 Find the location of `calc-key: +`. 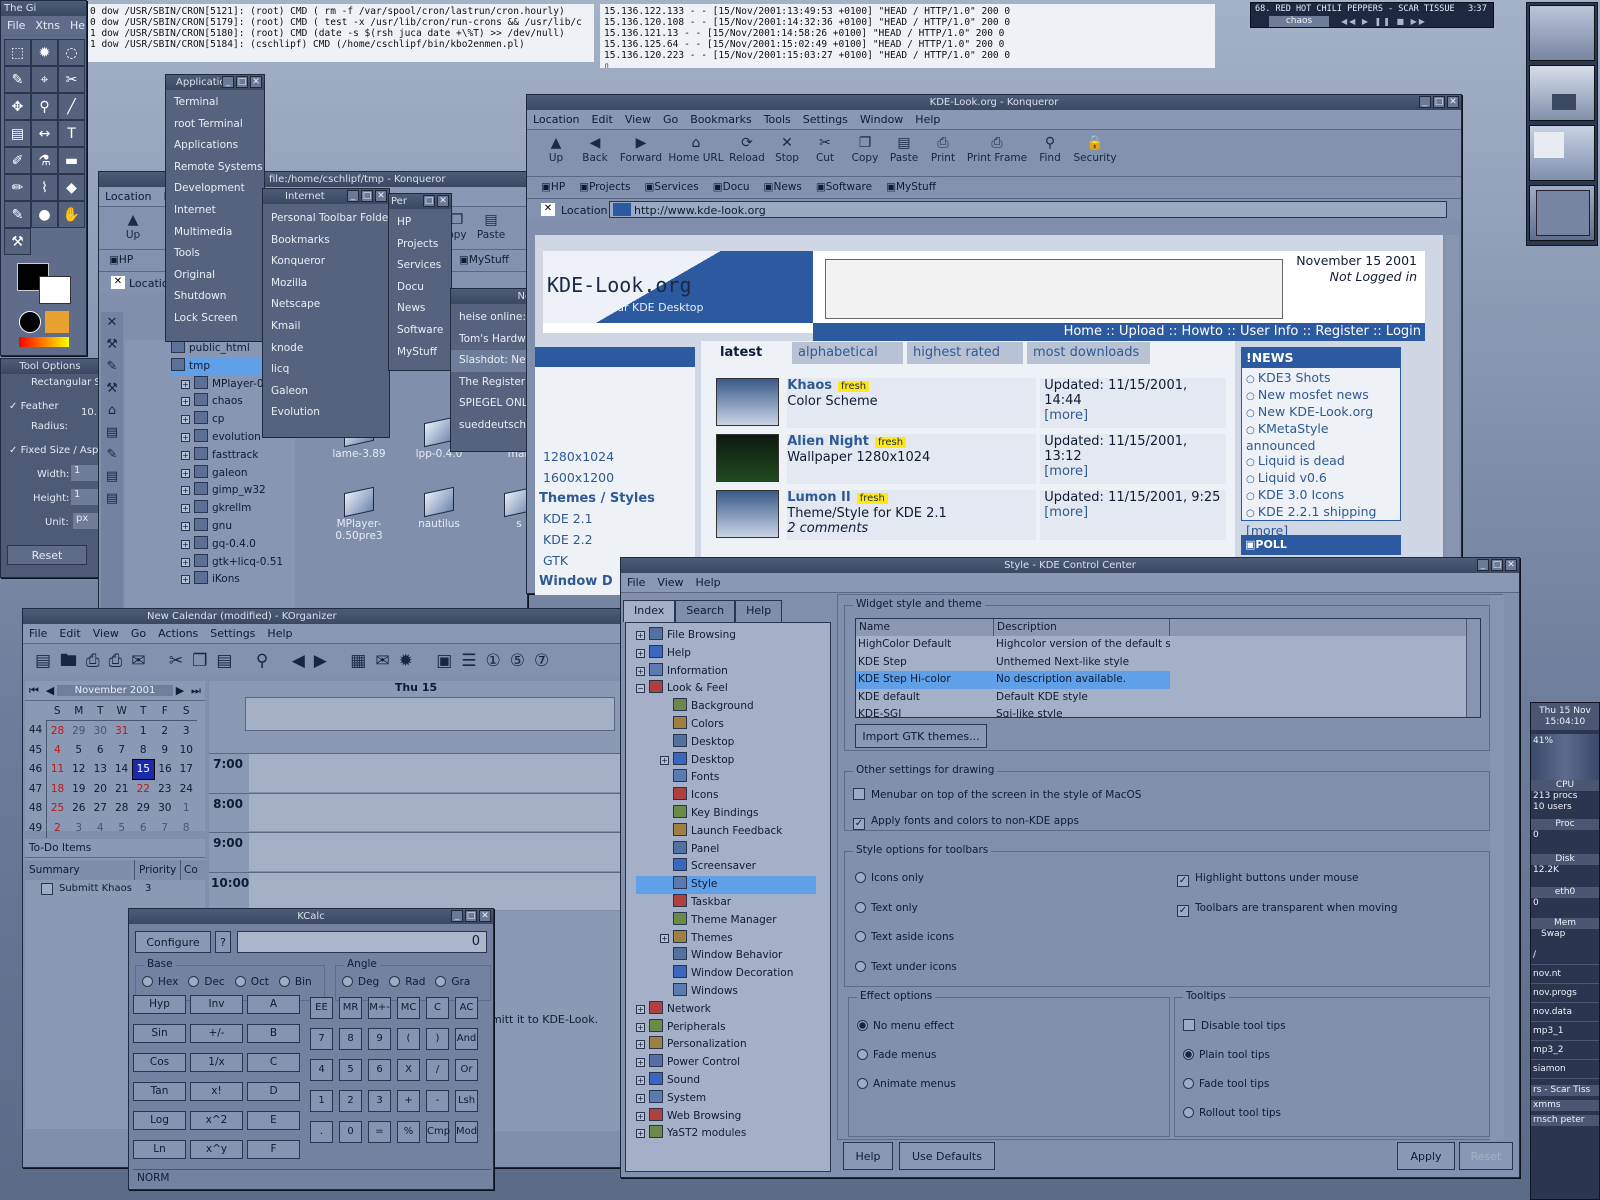

calc-key: + is located at coordinates (408, 1101).